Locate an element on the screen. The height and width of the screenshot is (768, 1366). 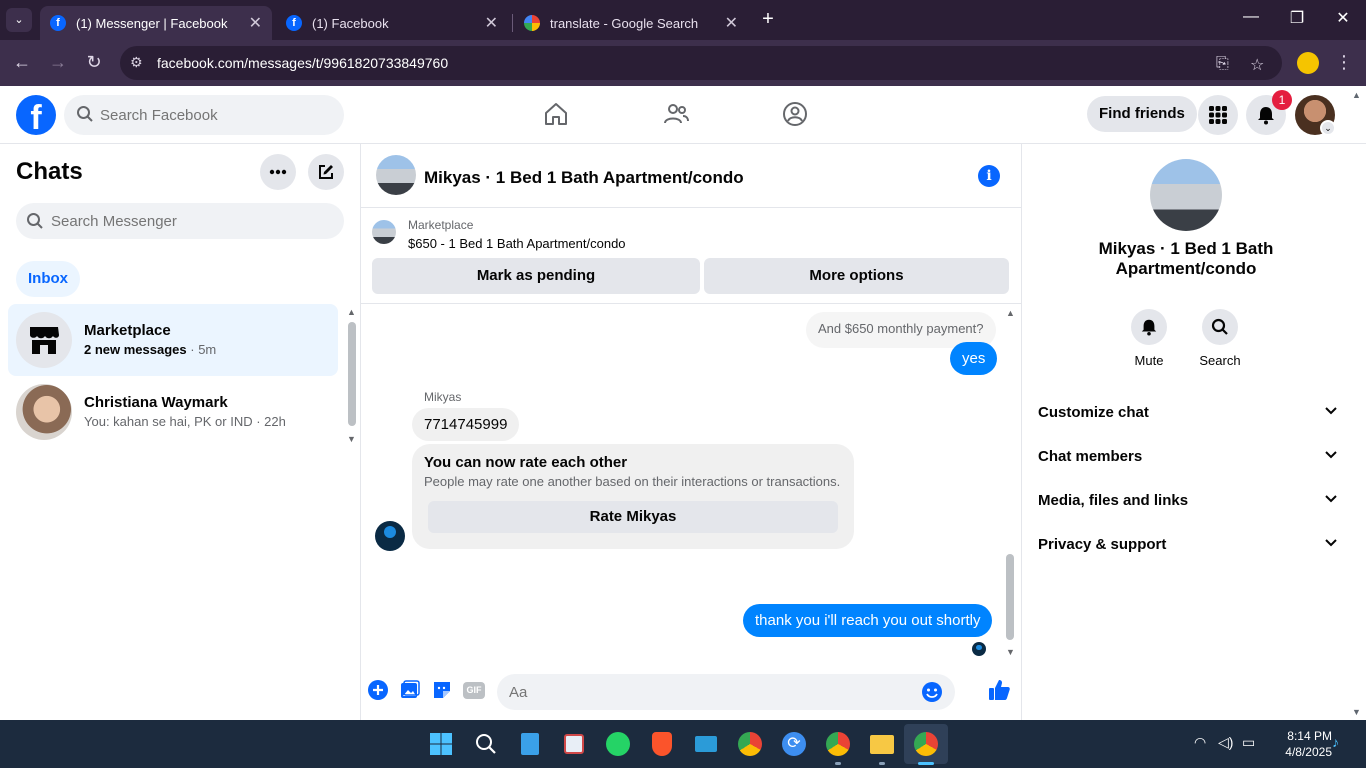
photo-icon is located at coordinates (410, 690).